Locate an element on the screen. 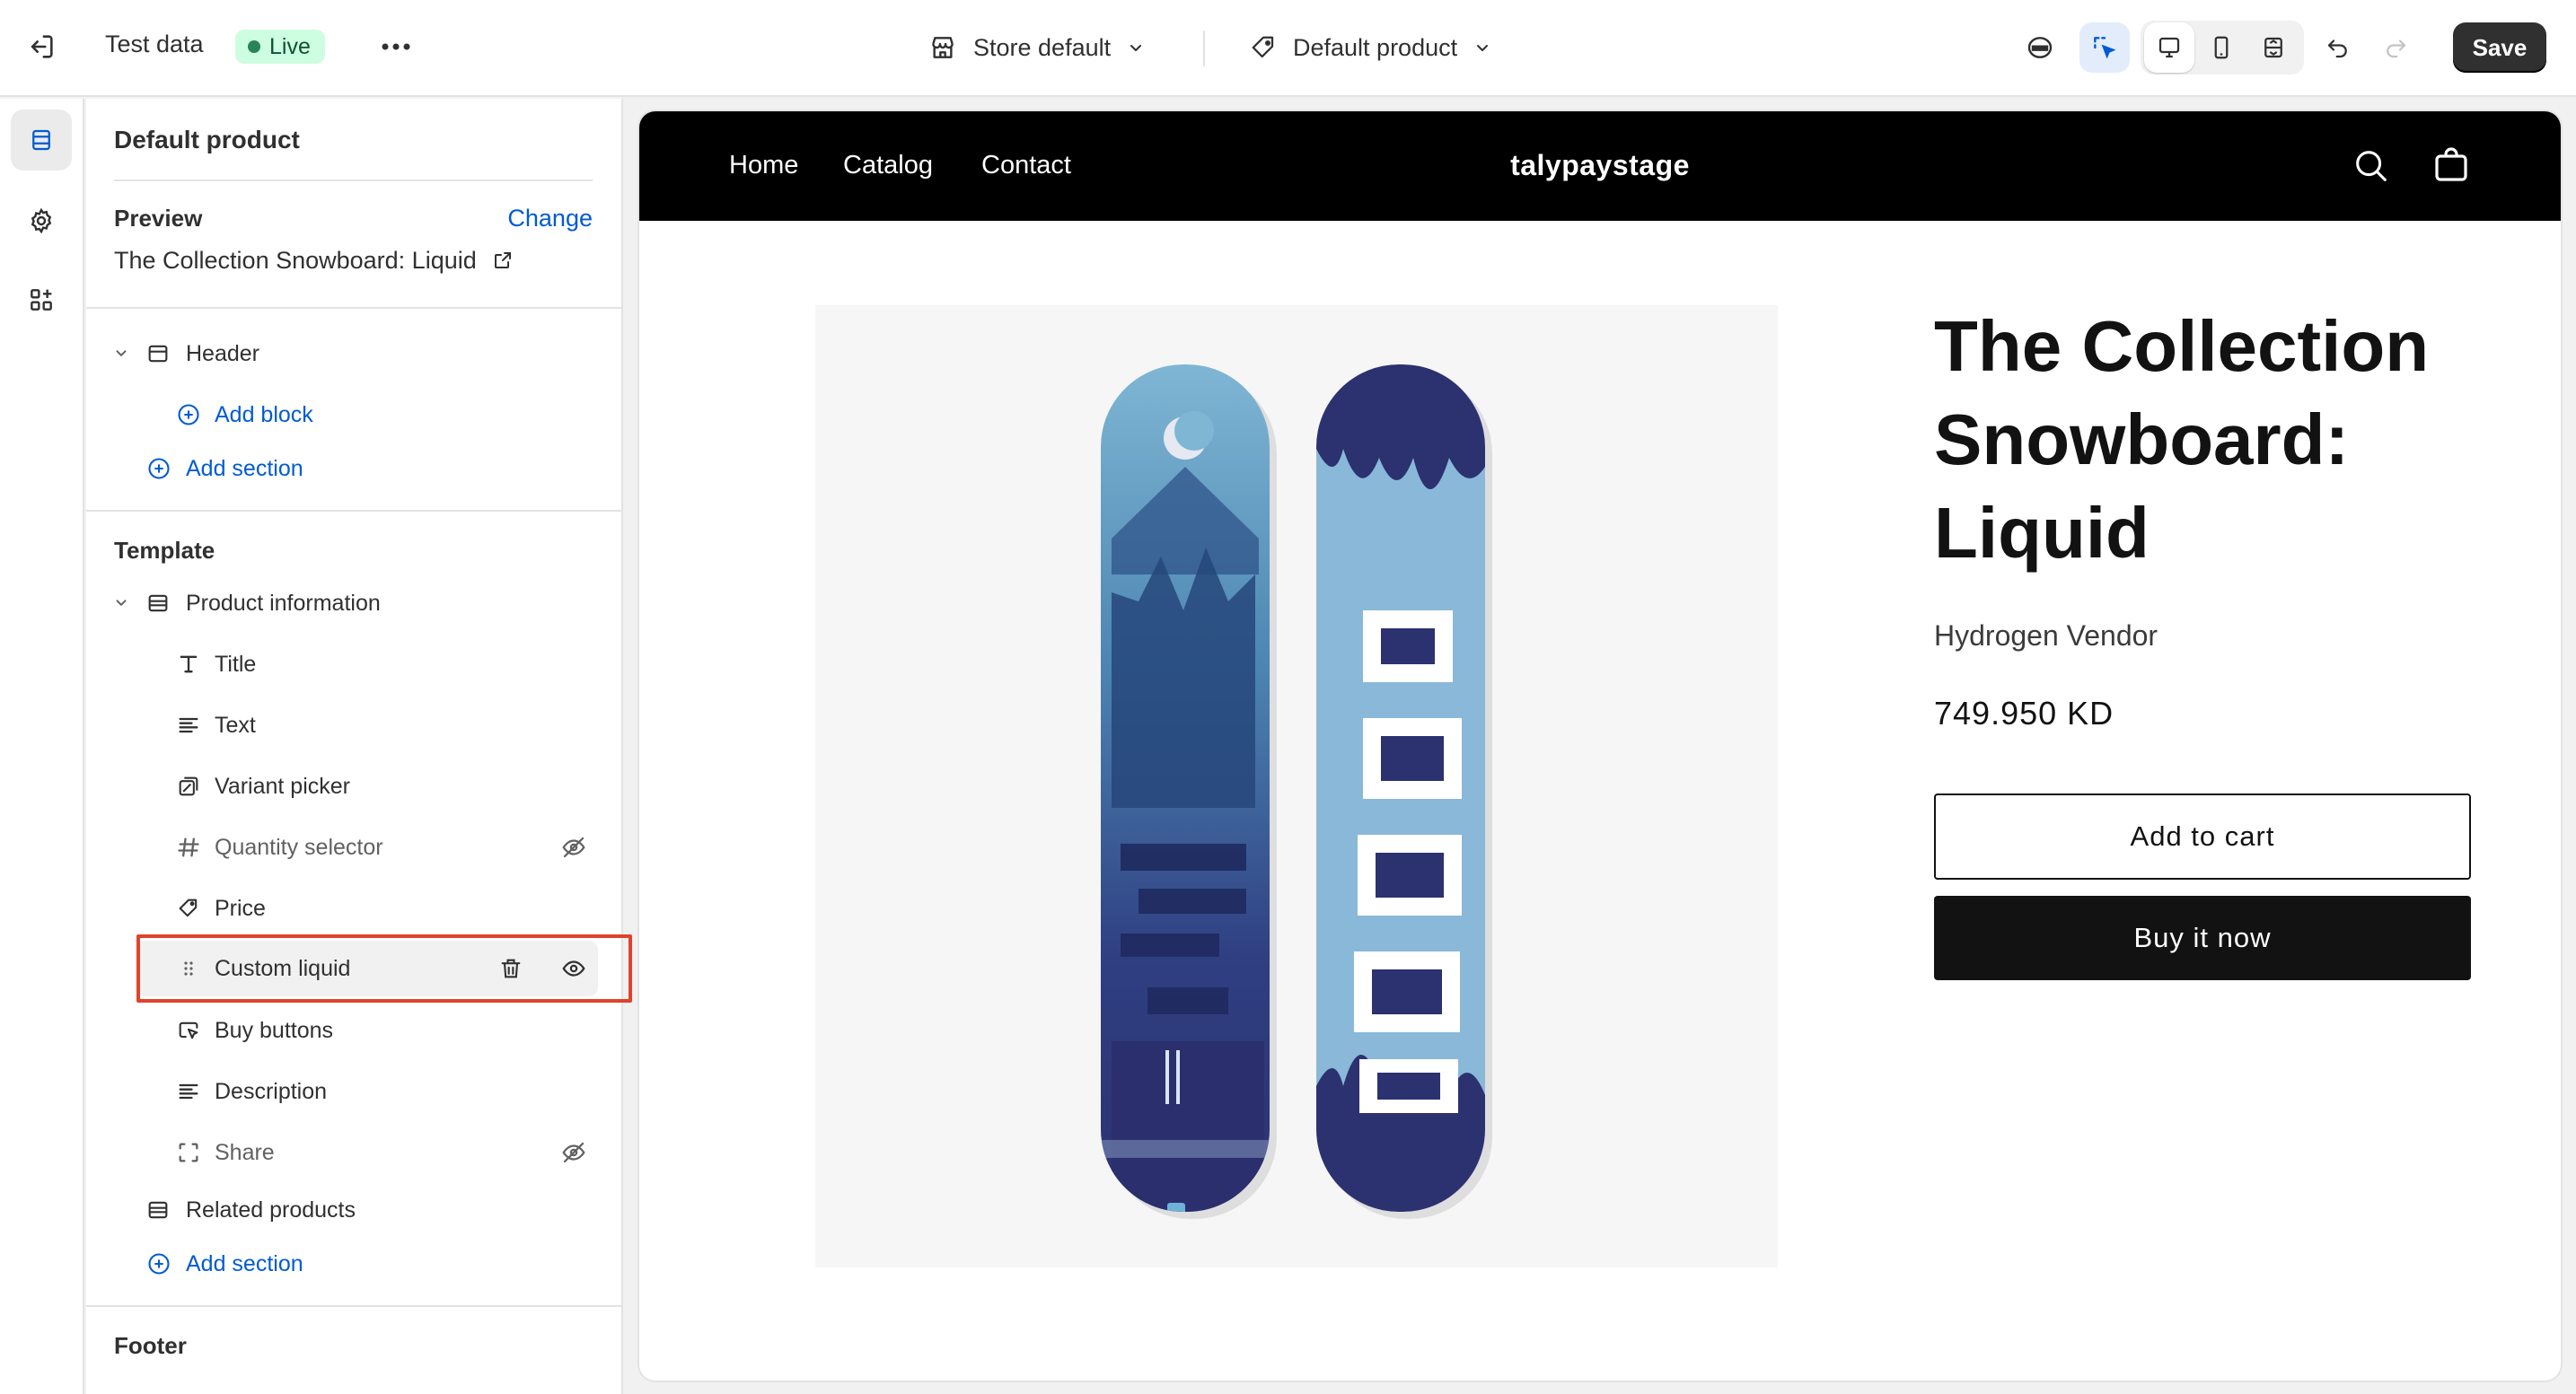  preview-product-name: The Collection Snowboard: Liquid is located at coordinates (295, 260).